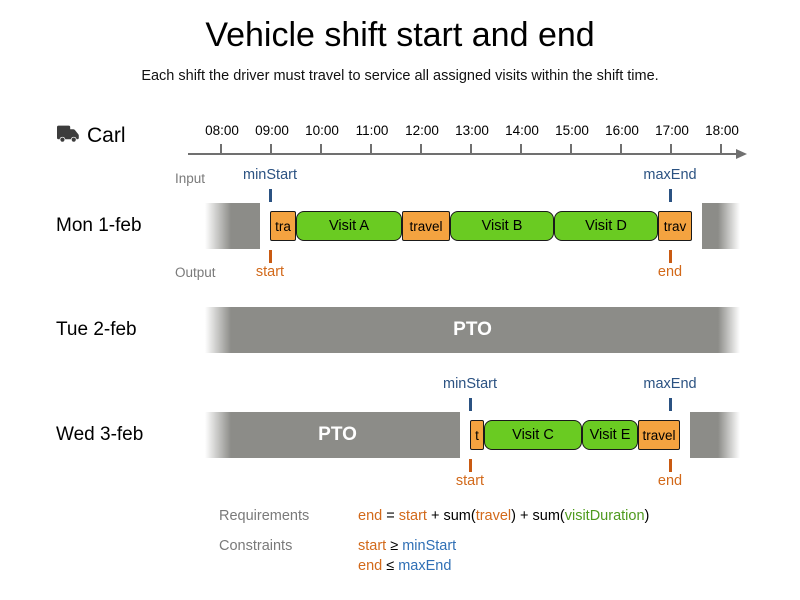 The image size is (800, 600). I want to click on visit-block: Visit D, so click(606, 226).